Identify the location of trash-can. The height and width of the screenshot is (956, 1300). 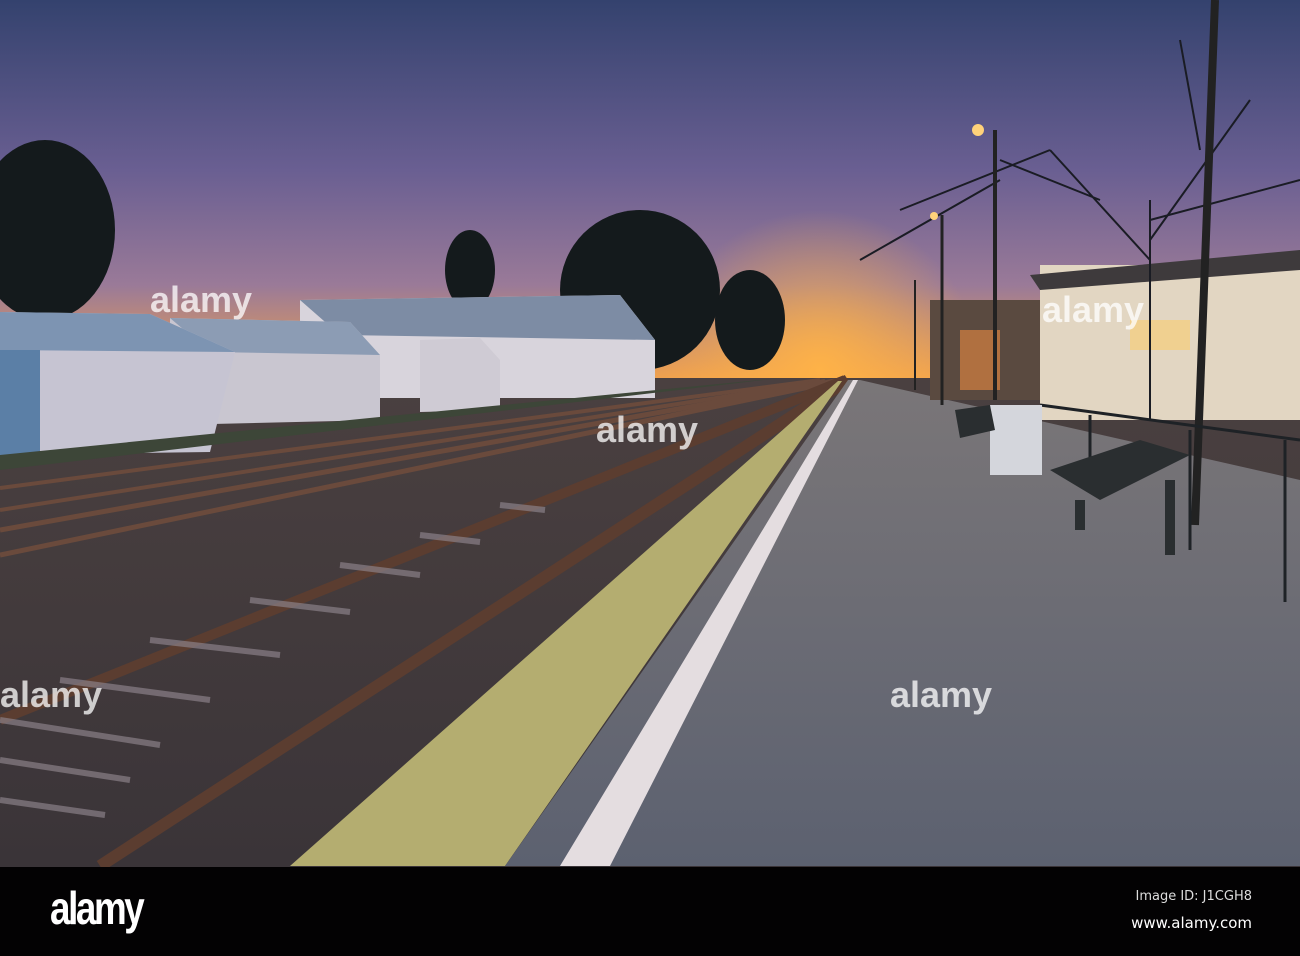
(1016, 440).